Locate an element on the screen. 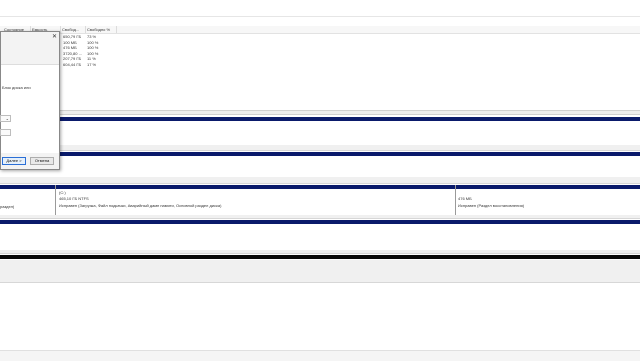 The image size is (640, 361). partition-status: Исправен (Раздел восстановления) is located at coordinates (491, 205).